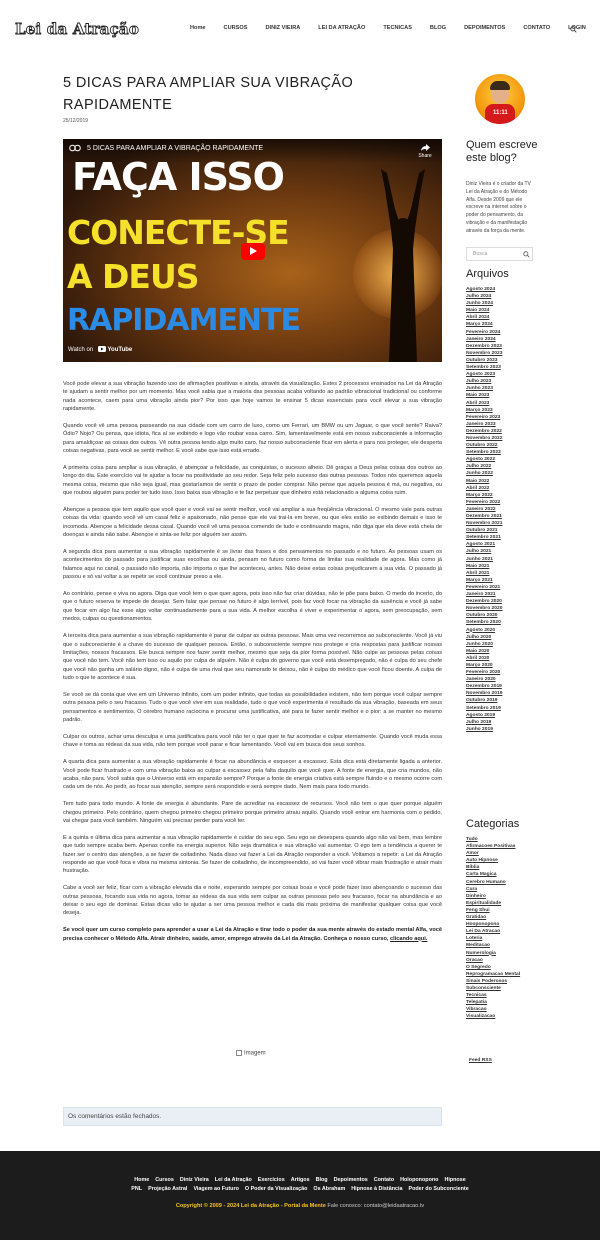 The width and height of the screenshot is (600, 1240). Describe the element at coordinates (506, 495) in the screenshot. I see `archive-link: Março 2022` at that location.